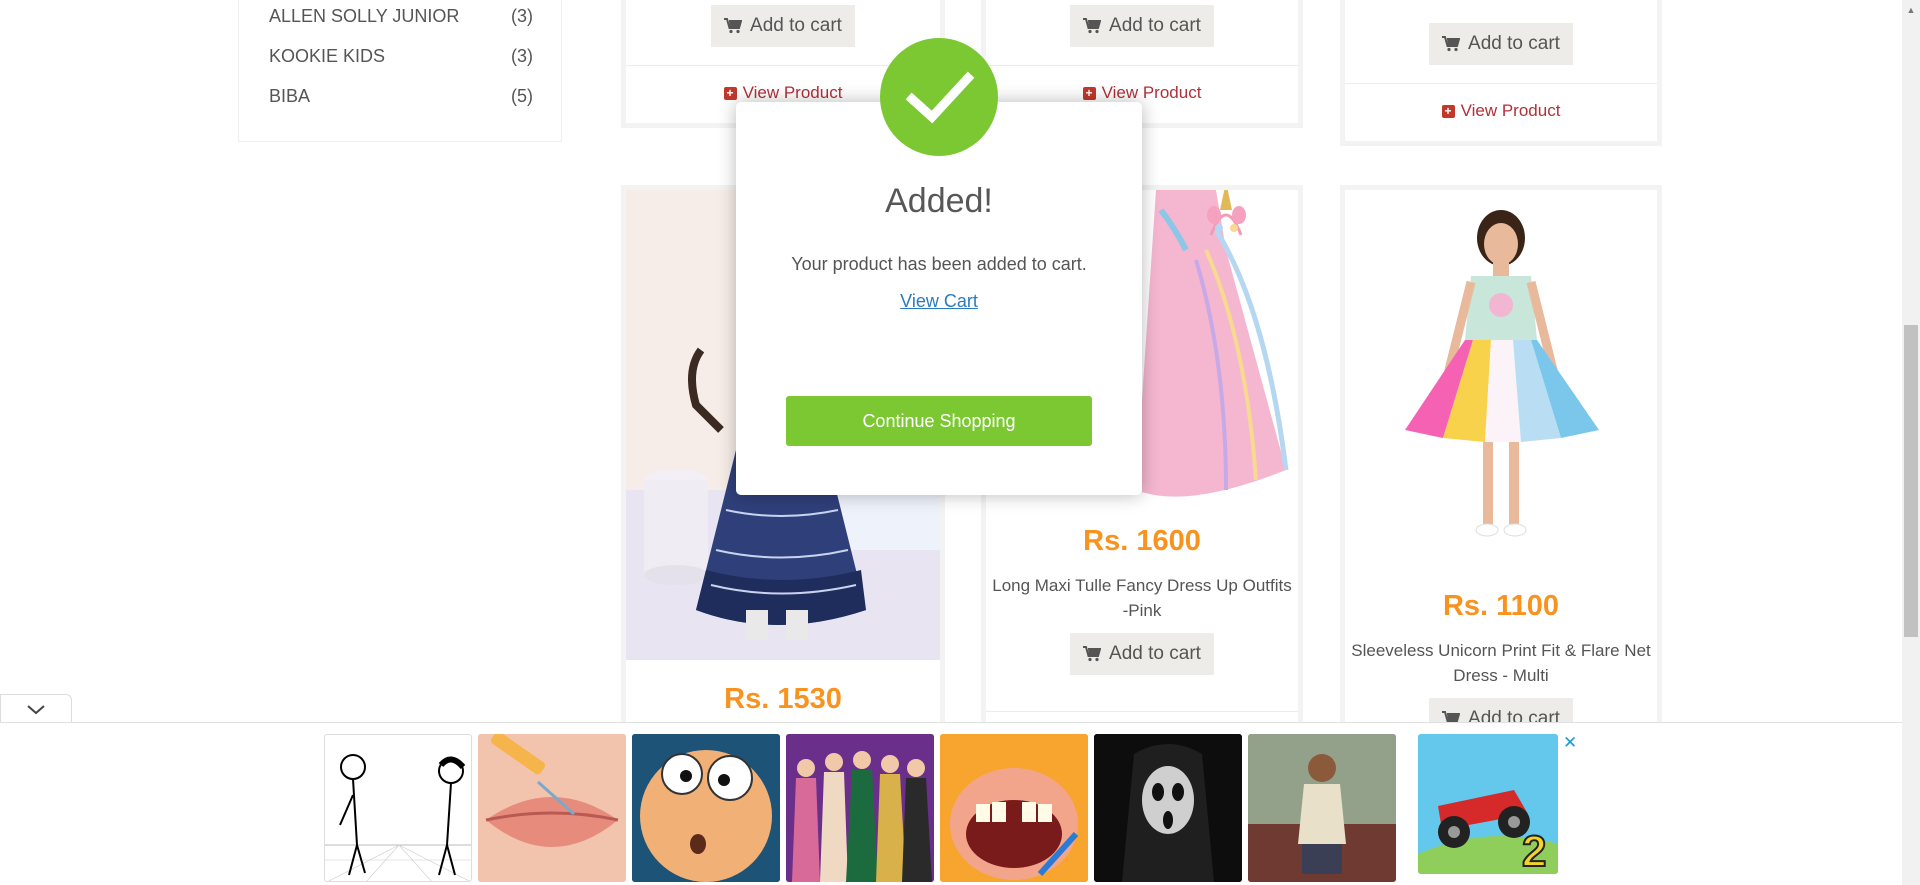 The height and width of the screenshot is (885, 1920). Describe the element at coordinates (1501, 606) in the screenshot. I see `product-price: Rs. 1100` at that location.